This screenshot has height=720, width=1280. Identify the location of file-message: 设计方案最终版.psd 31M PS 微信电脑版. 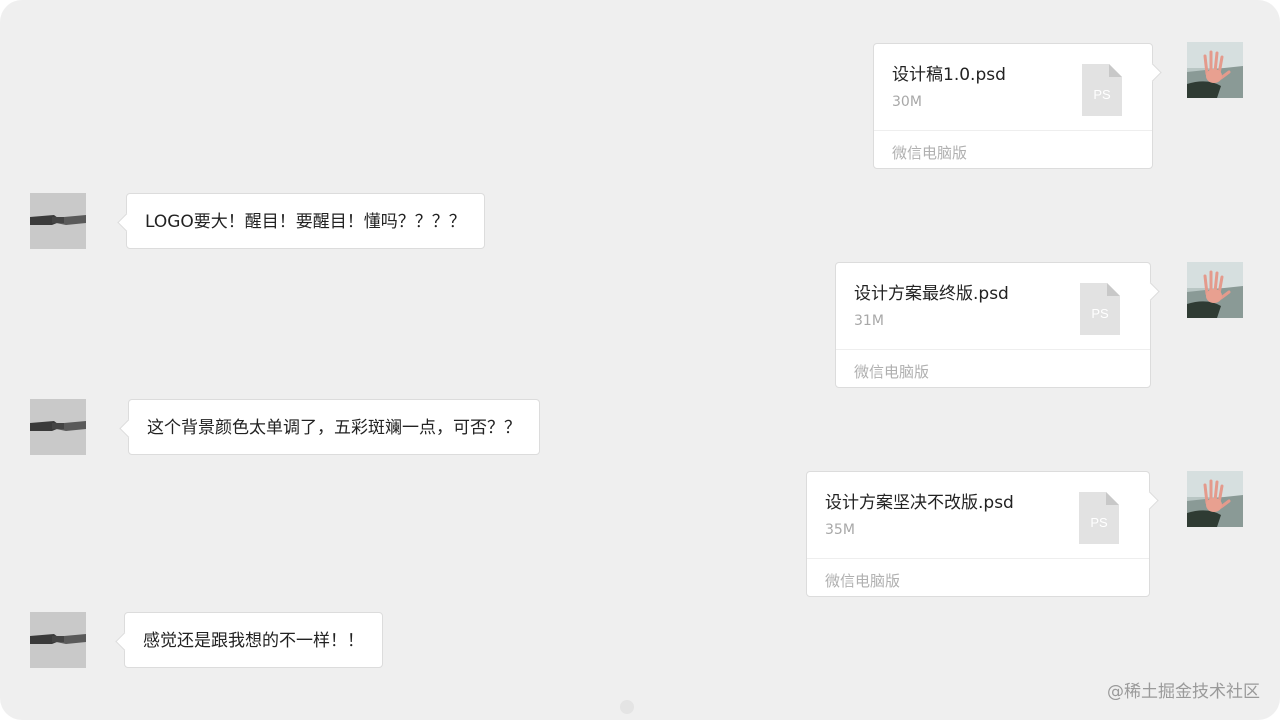
(997, 325).